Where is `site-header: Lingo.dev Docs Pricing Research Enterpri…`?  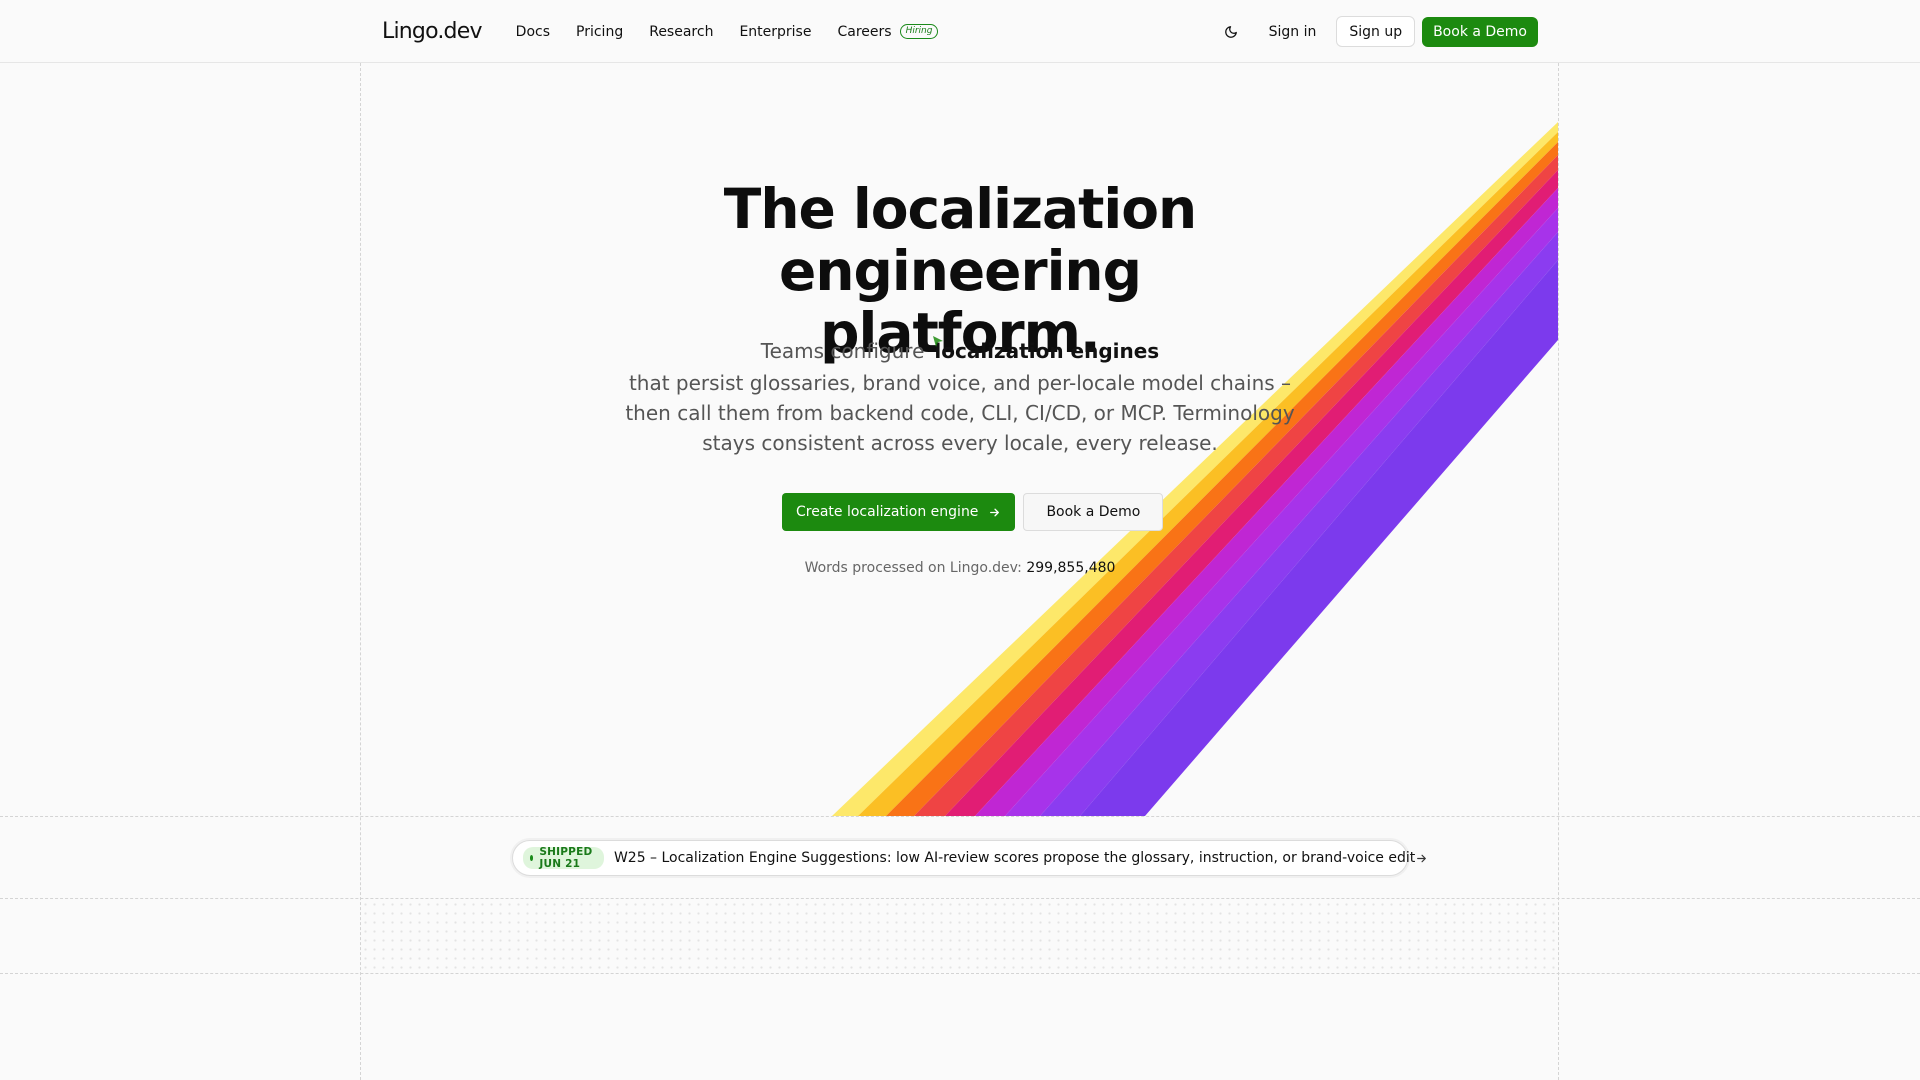
site-header: Lingo.dev Docs Pricing Research Enterpri… is located at coordinates (960, 31).